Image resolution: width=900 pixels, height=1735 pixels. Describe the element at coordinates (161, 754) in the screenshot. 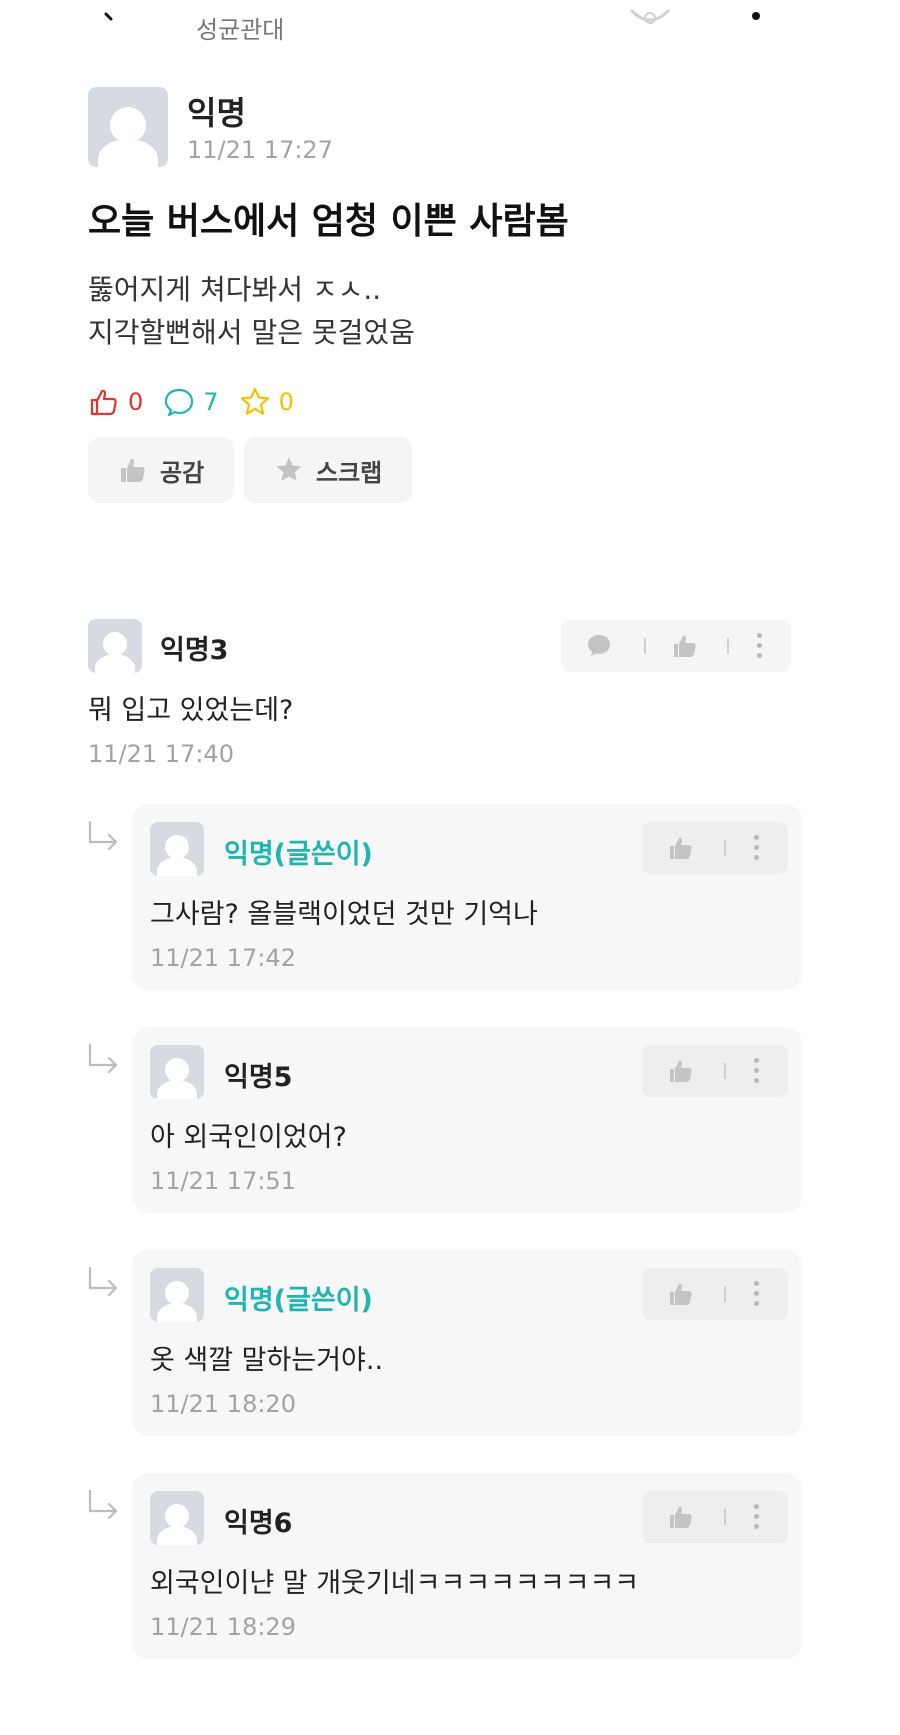

I see `comment-time: 11/21 17:40` at that location.